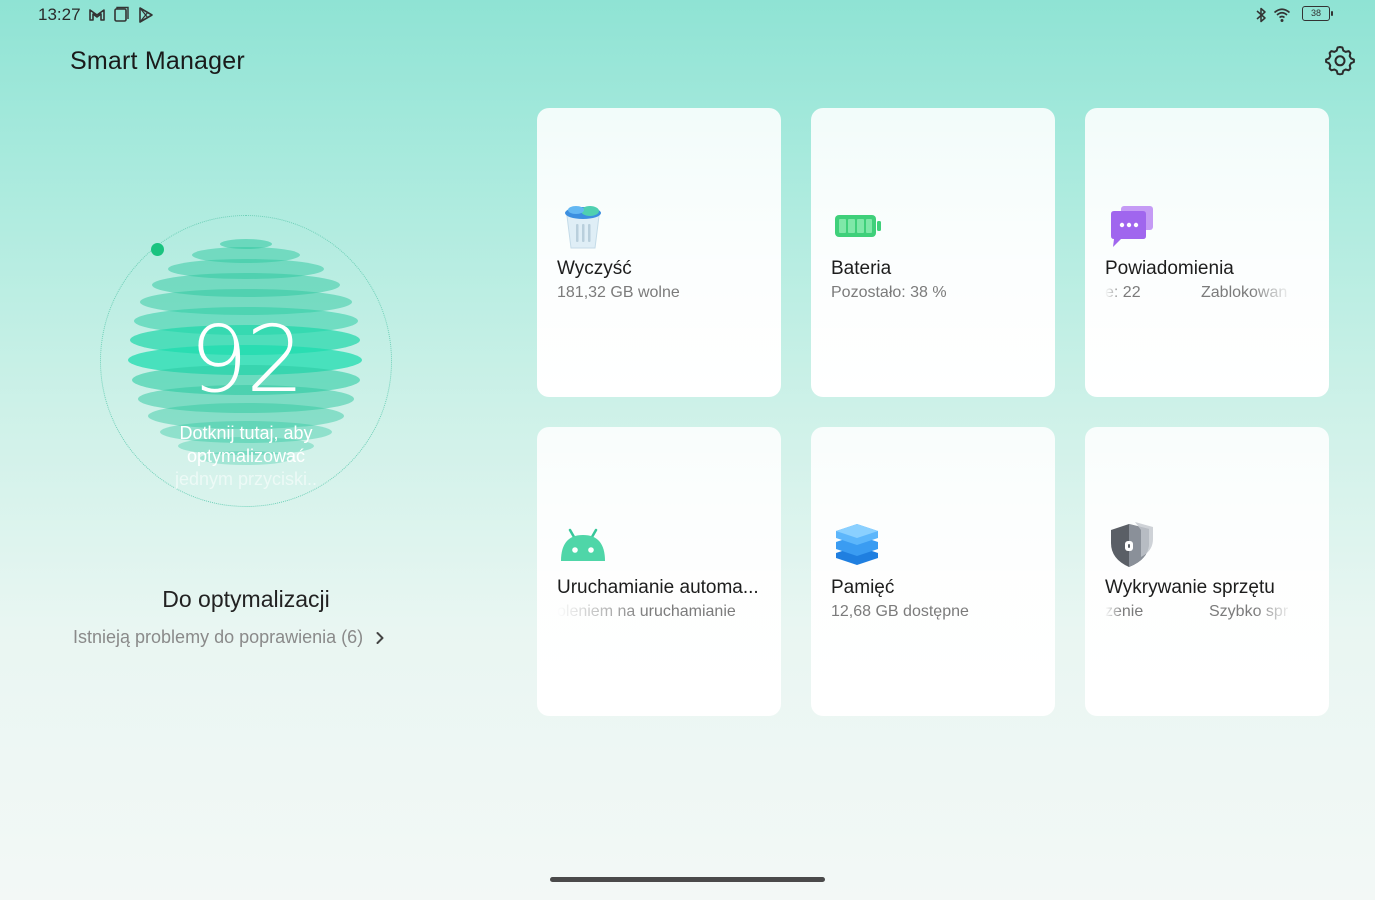  Describe the element at coordinates (594, 268) in the screenshot. I see `card-title: Wyczyść` at that location.